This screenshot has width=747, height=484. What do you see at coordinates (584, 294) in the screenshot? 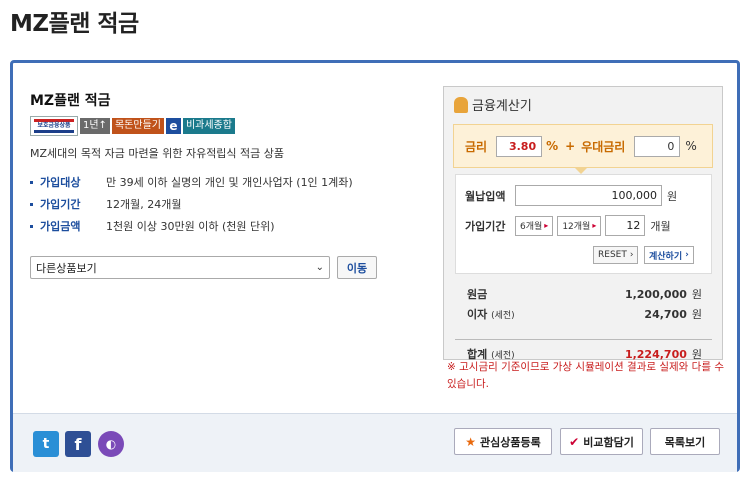
I see `principal-row: 원금 1,200,000 원` at bounding box center [584, 294].